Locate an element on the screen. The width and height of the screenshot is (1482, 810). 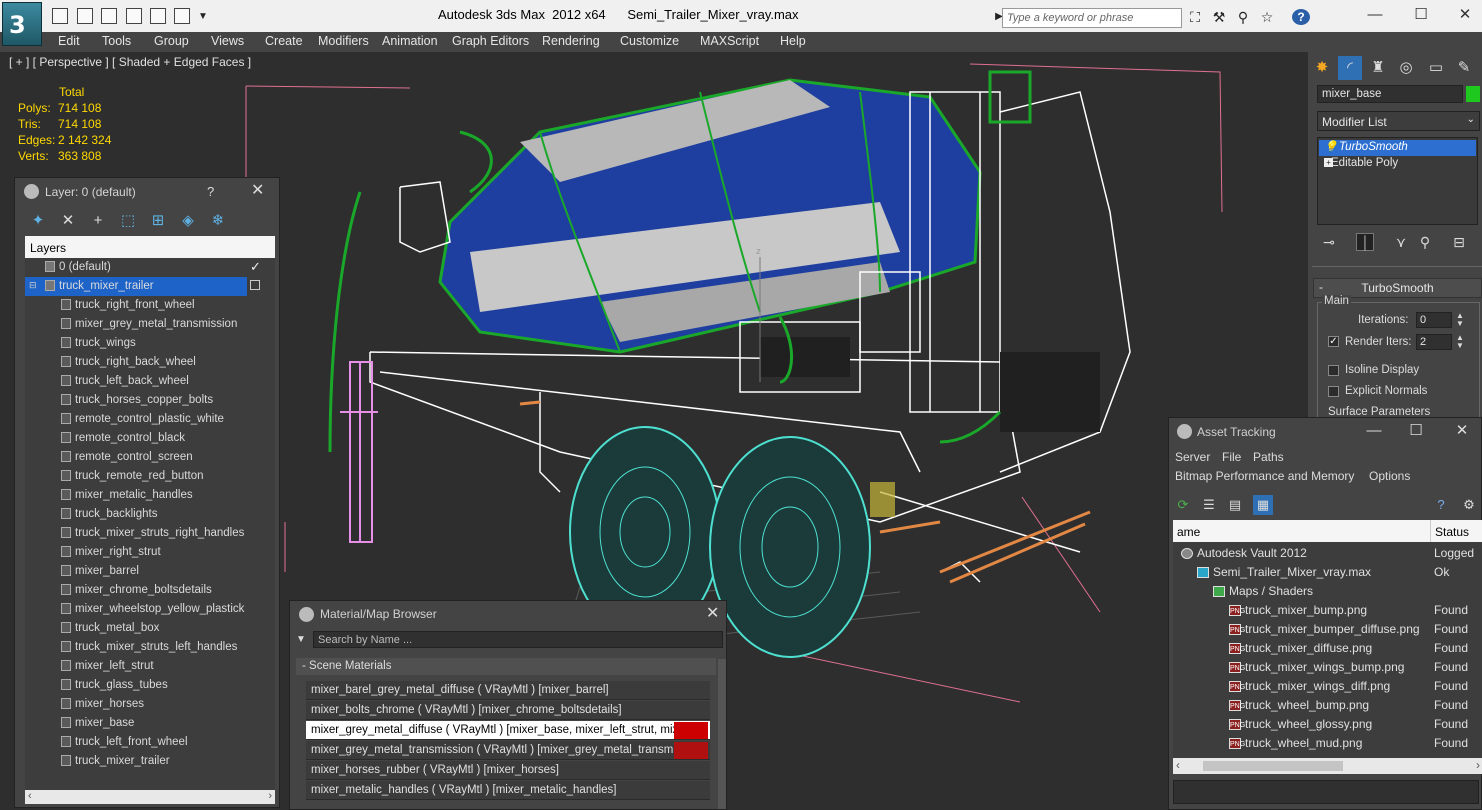
layer-object-row: truck_left_front_wheel is located at coordinates (150, 742).